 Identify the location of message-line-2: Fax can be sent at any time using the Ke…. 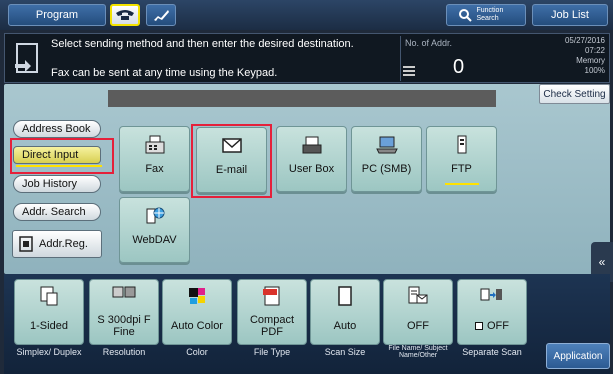
(164, 73).